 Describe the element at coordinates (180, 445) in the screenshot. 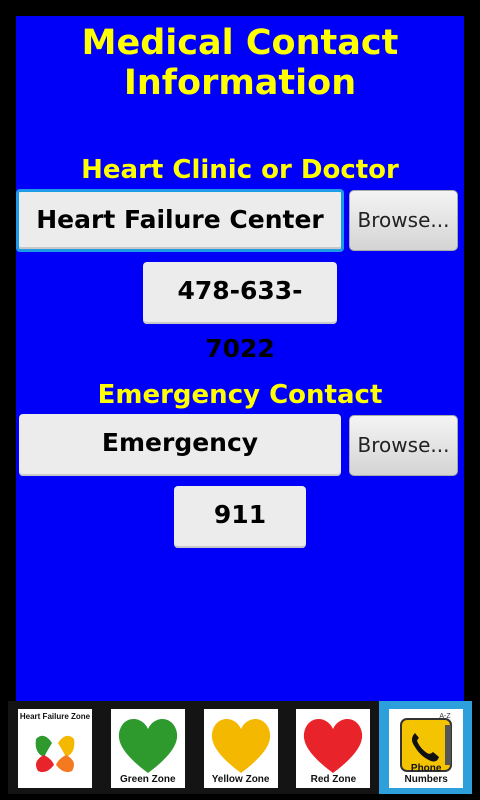

I see `emergency-name-field: Emergency` at that location.